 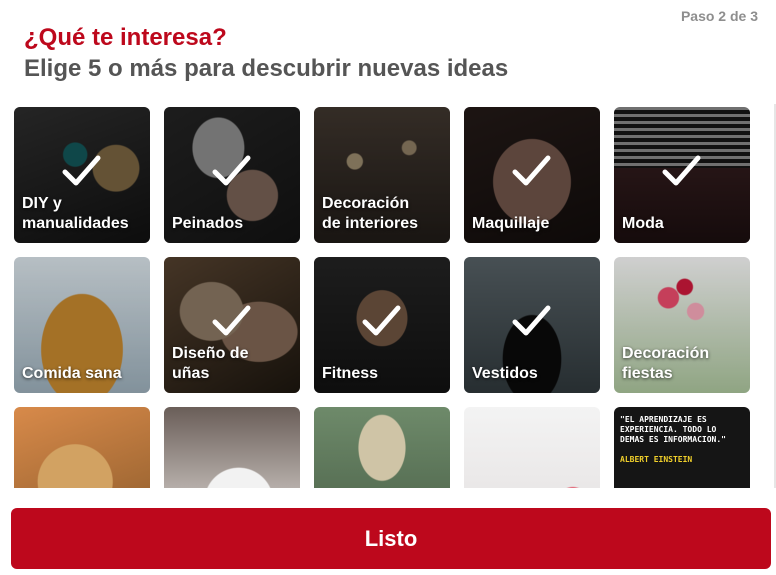 I want to click on topic-tile-peinados: Peinados, so click(x=232, y=175).